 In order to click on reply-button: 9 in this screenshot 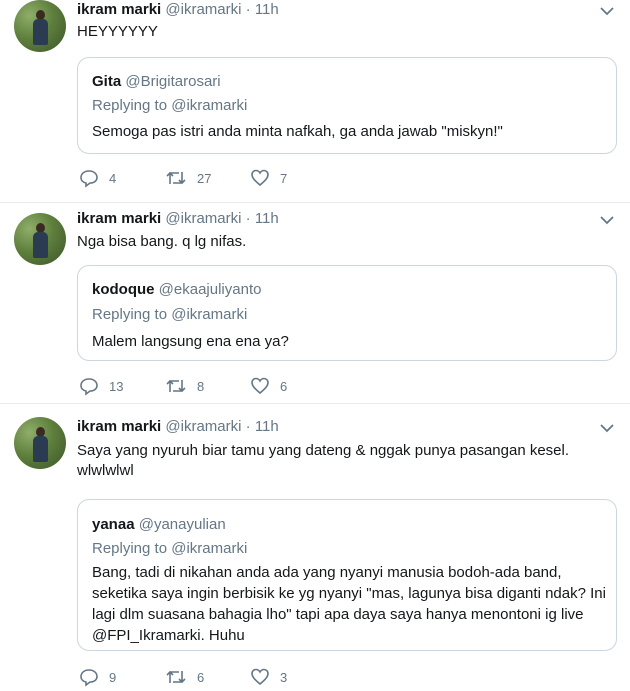, I will do `click(97, 677)`.